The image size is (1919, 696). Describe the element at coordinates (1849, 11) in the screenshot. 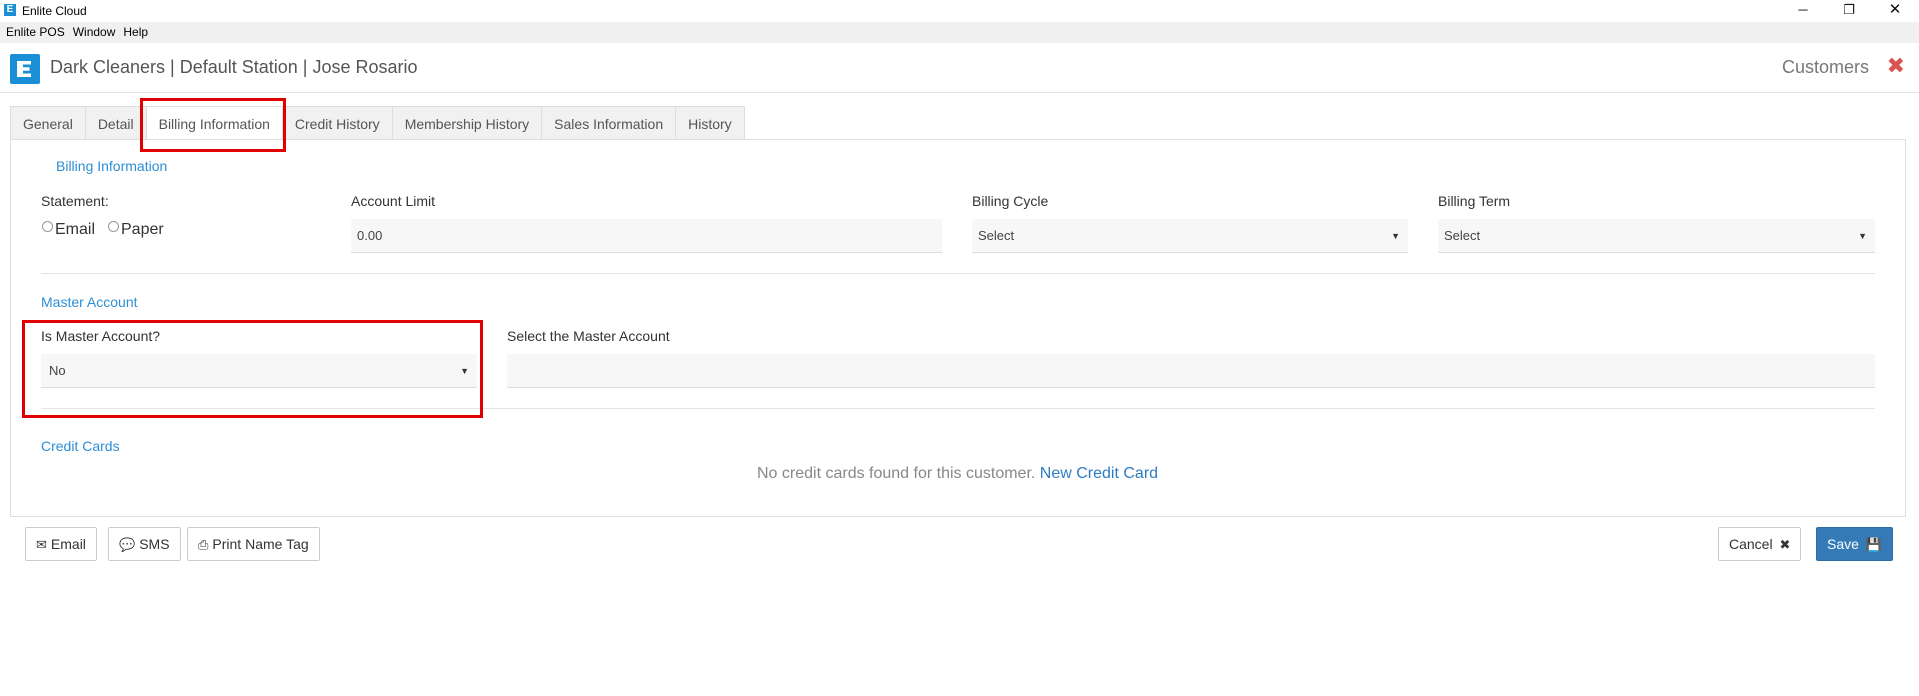

I see `maximize-button: ❐` at that location.